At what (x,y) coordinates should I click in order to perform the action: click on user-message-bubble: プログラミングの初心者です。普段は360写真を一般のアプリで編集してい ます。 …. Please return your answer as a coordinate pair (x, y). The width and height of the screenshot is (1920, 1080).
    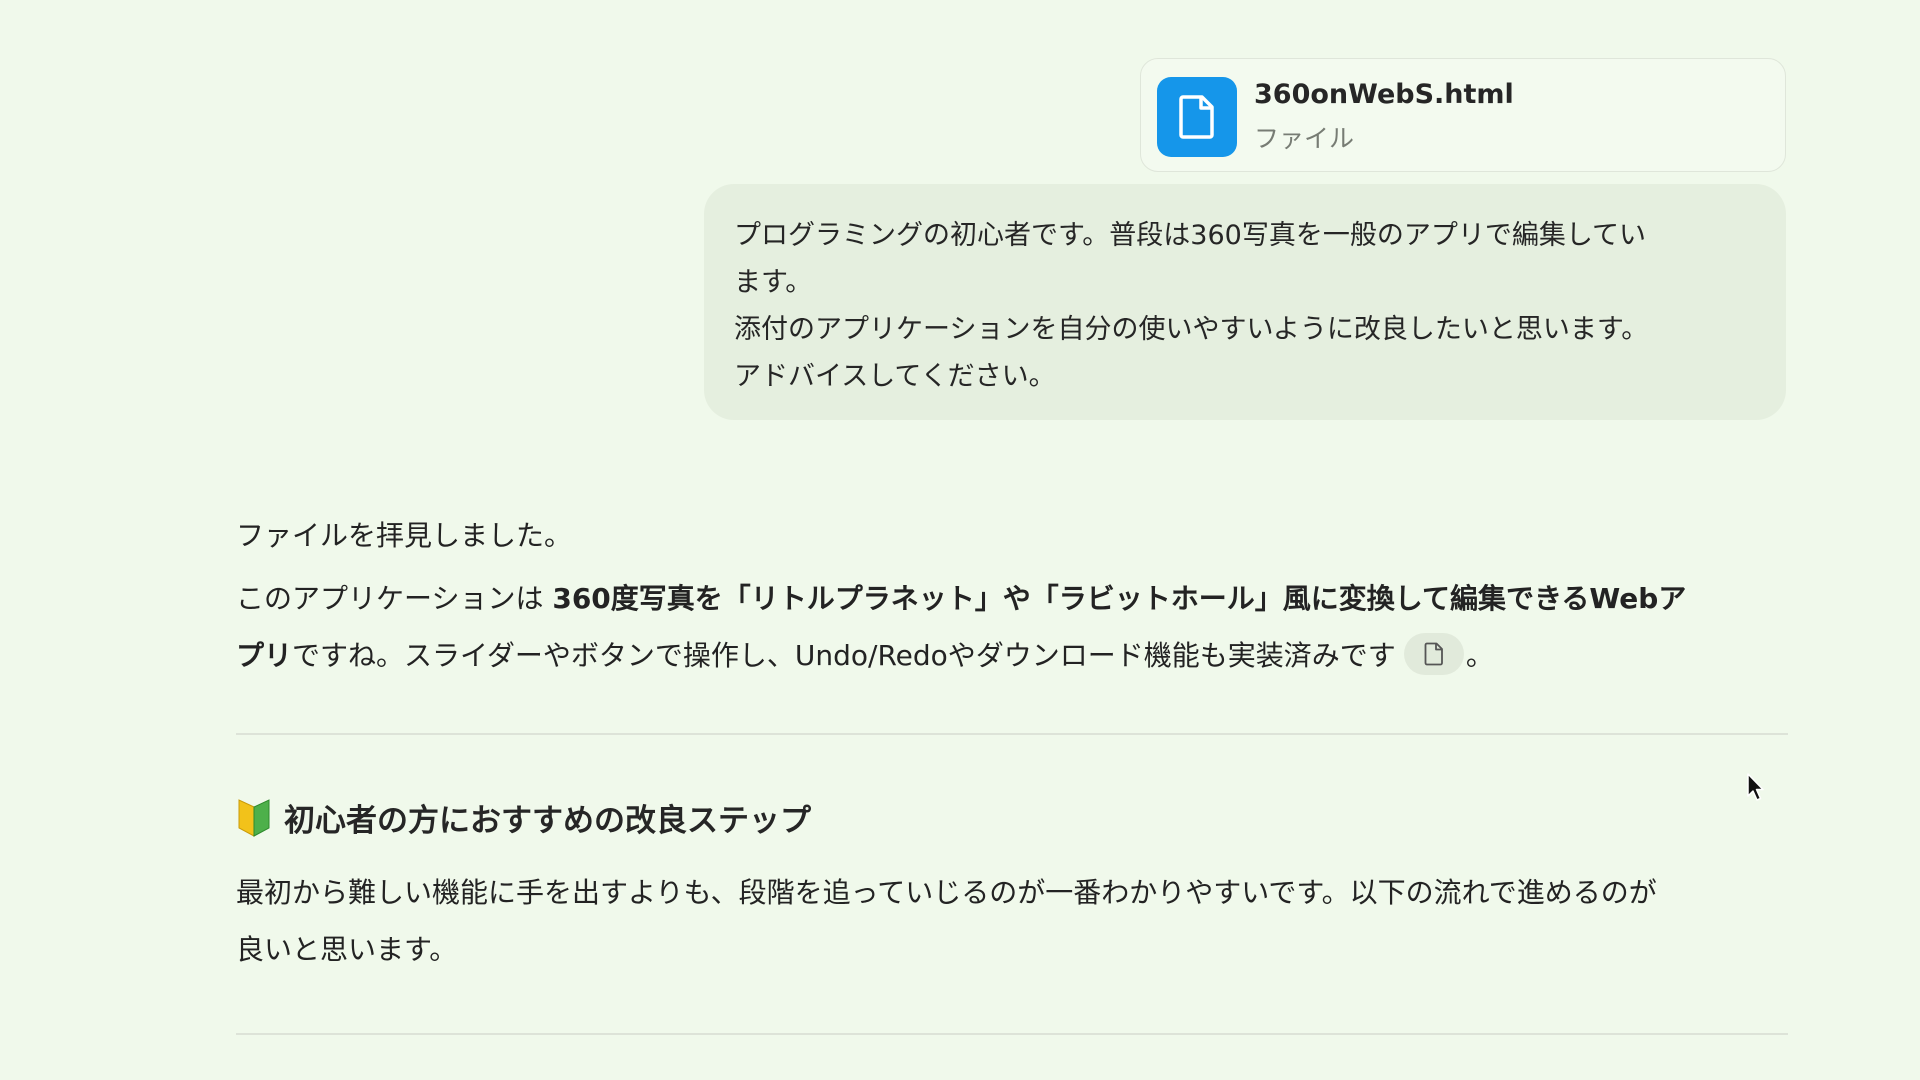
    Looking at the image, I should click on (1245, 302).